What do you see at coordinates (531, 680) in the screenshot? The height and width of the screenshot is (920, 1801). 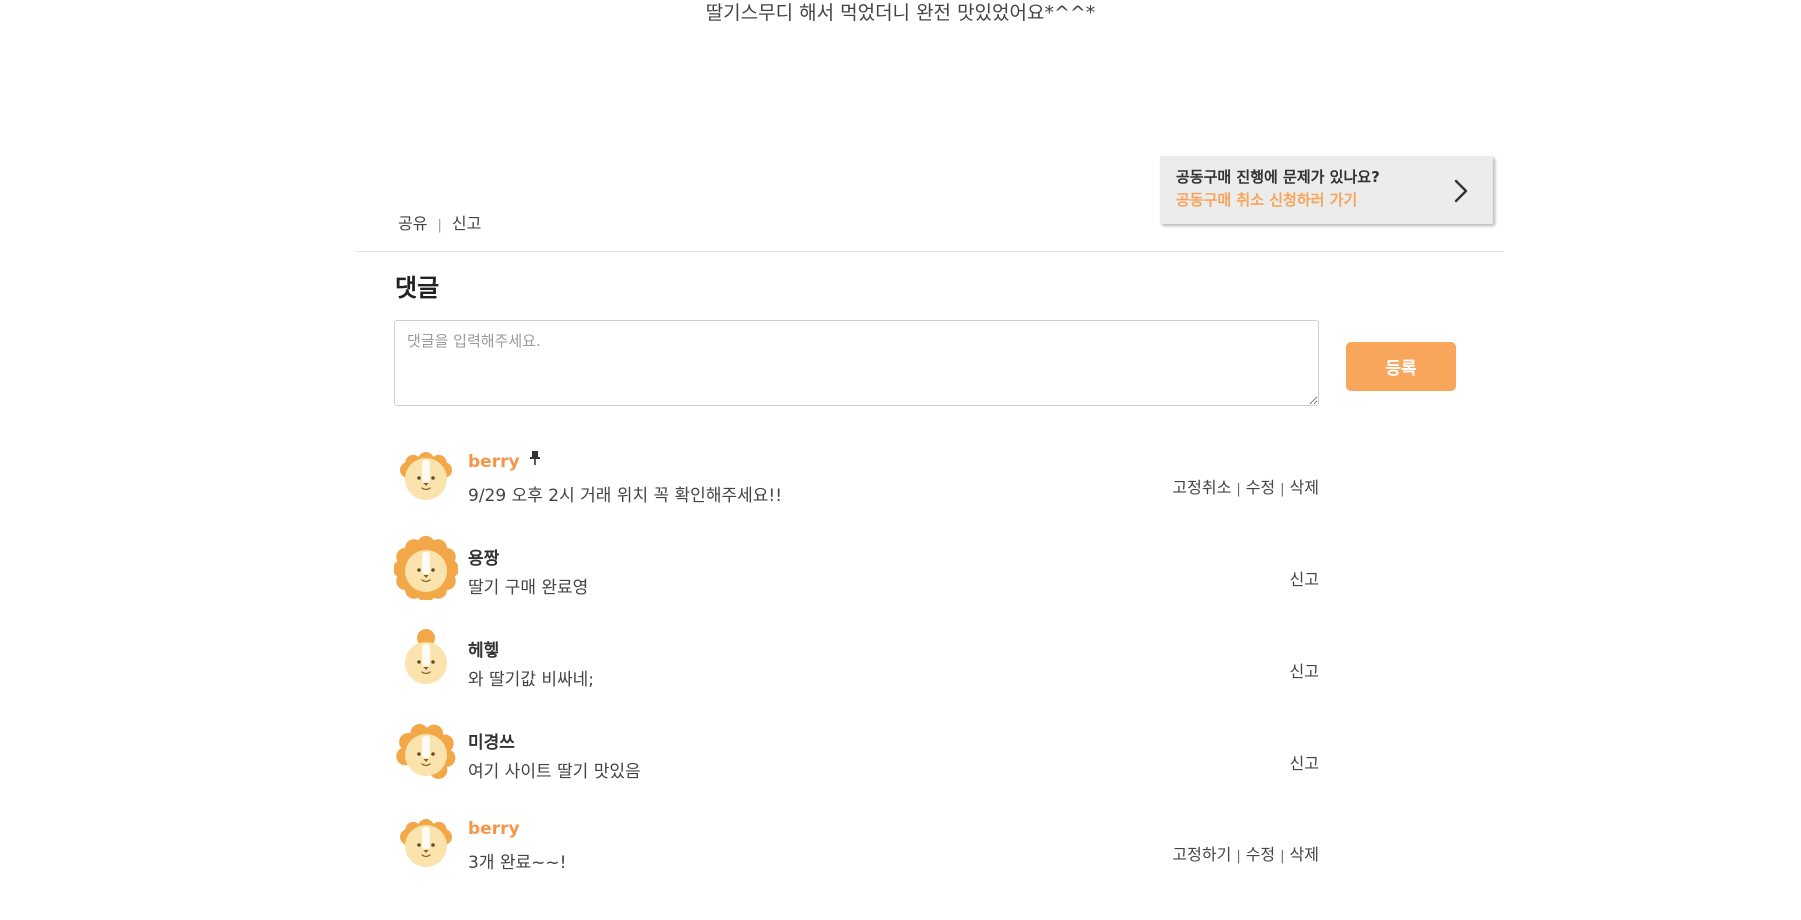 I see `comment-text: 와 딸기값 비싸네;` at bounding box center [531, 680].